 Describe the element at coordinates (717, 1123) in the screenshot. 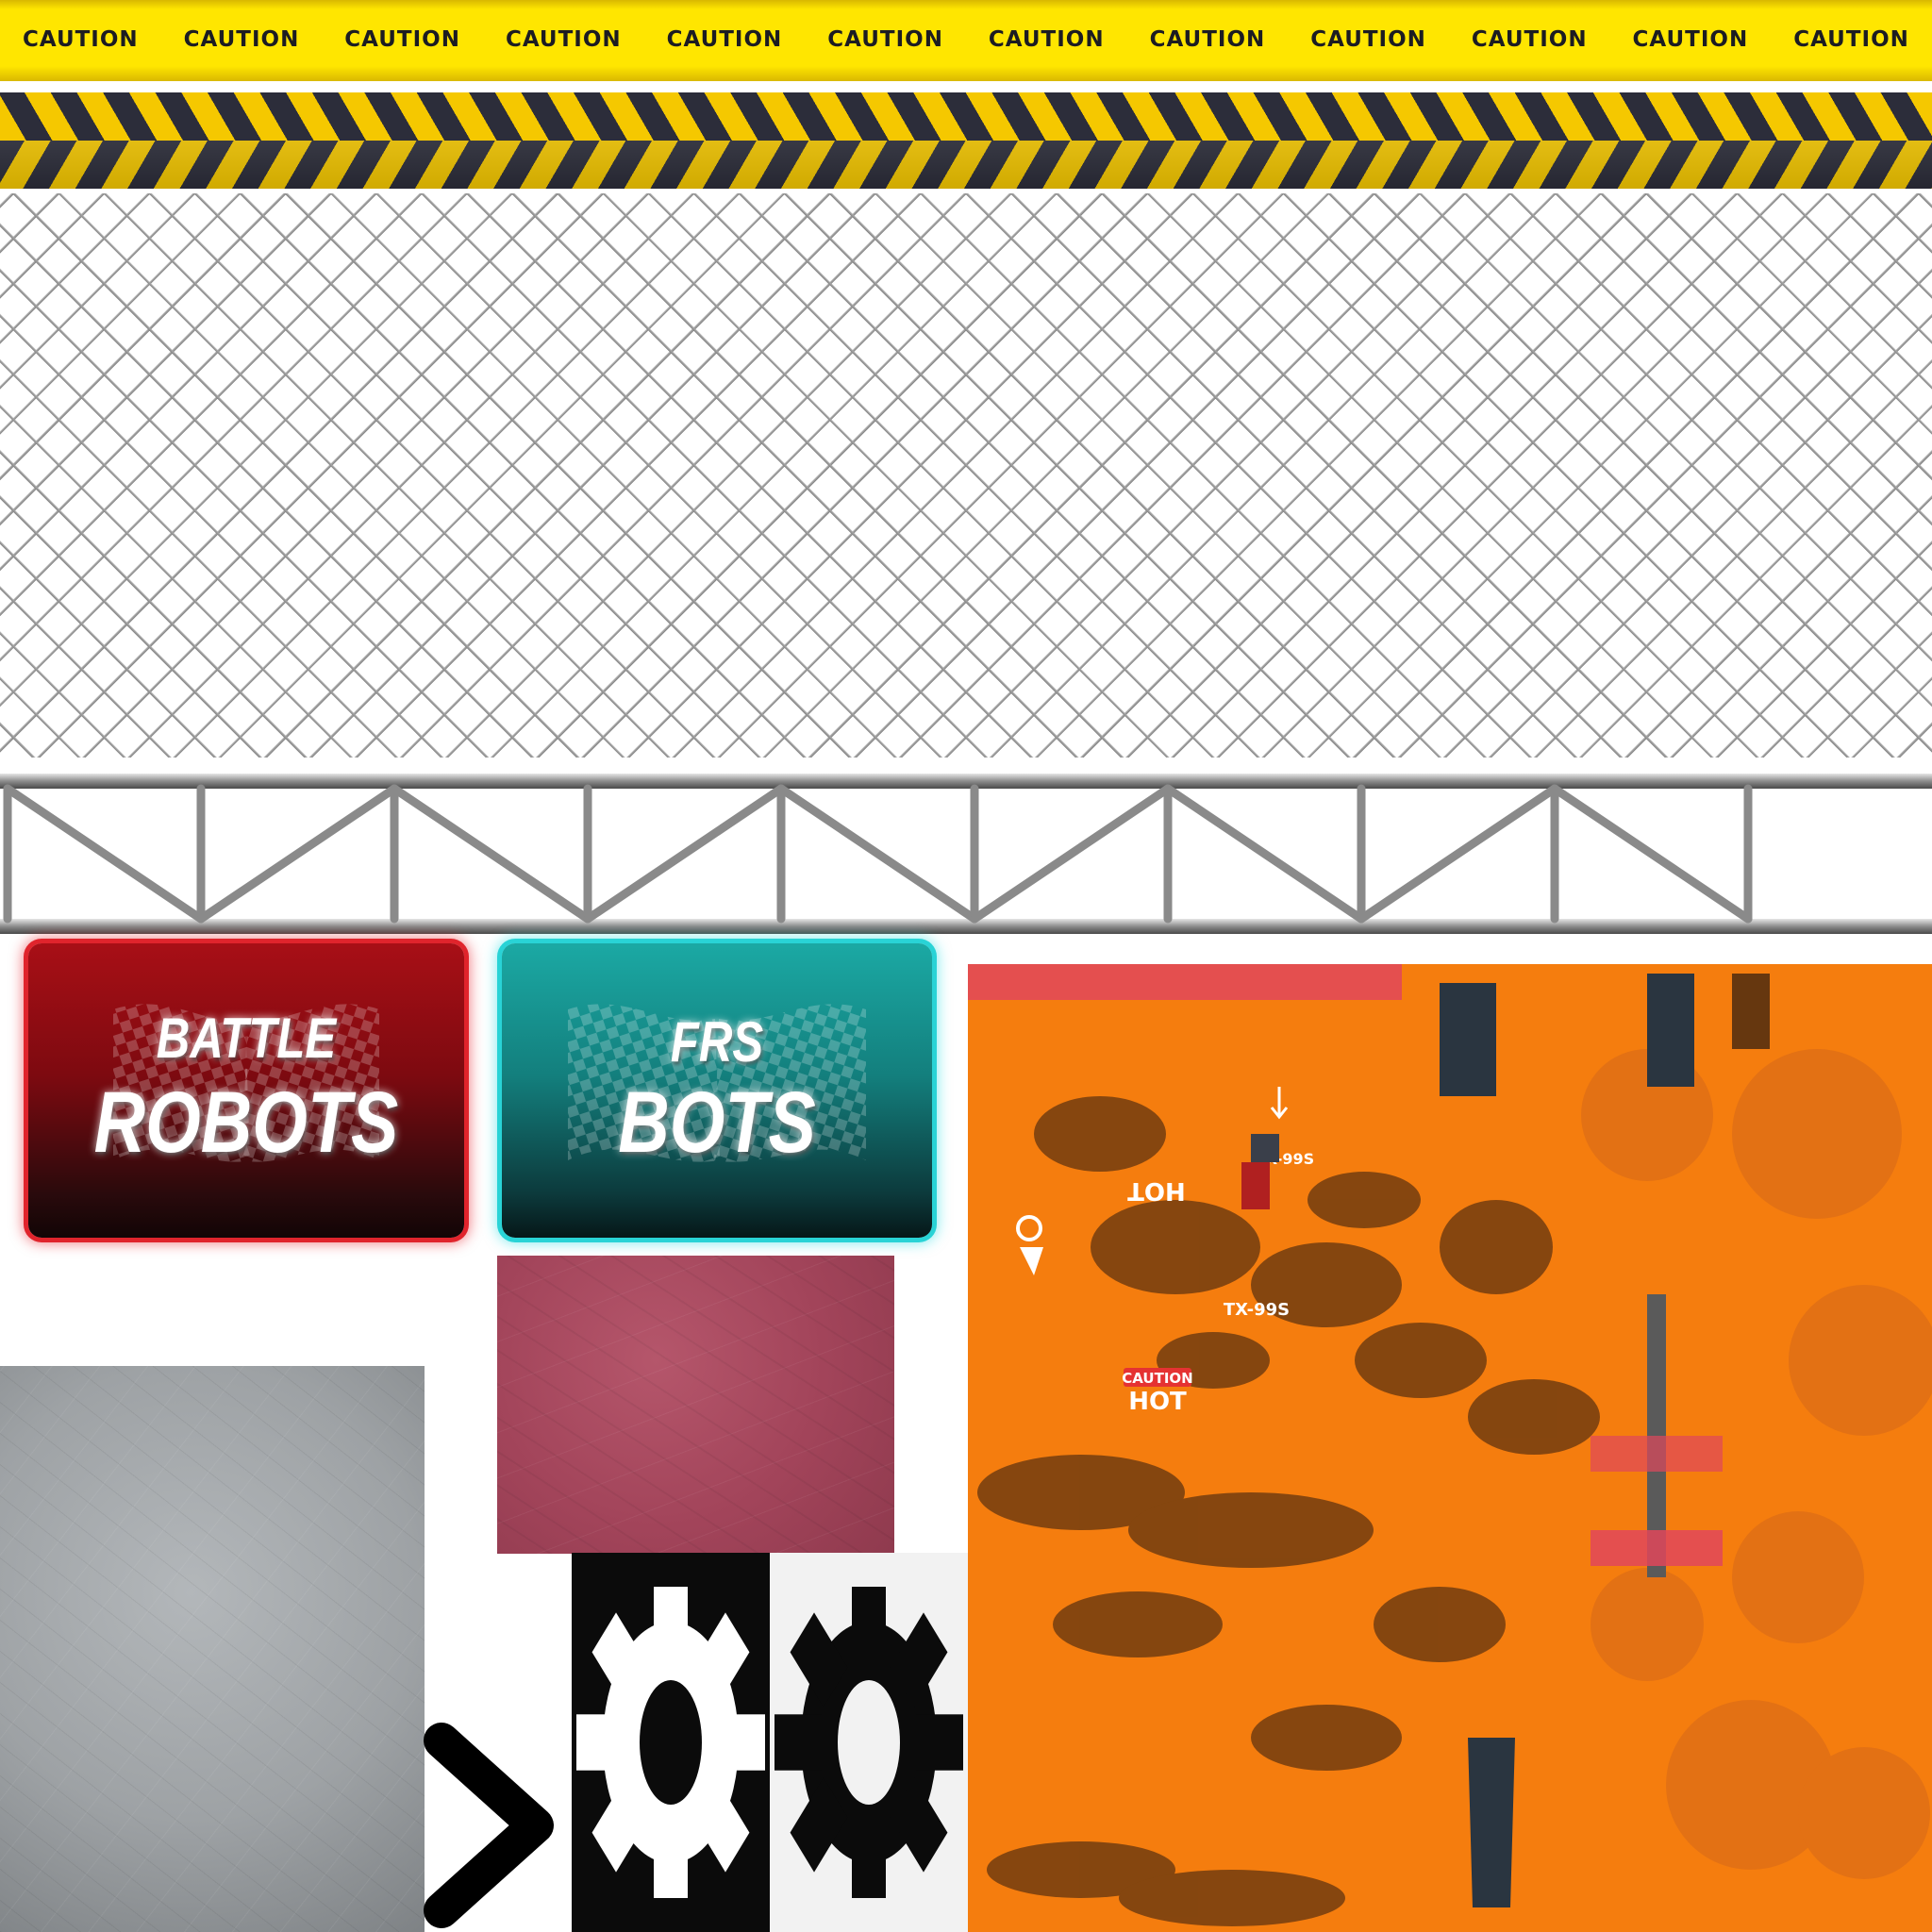

I see `banner-title-line2: BOTS` at that location.